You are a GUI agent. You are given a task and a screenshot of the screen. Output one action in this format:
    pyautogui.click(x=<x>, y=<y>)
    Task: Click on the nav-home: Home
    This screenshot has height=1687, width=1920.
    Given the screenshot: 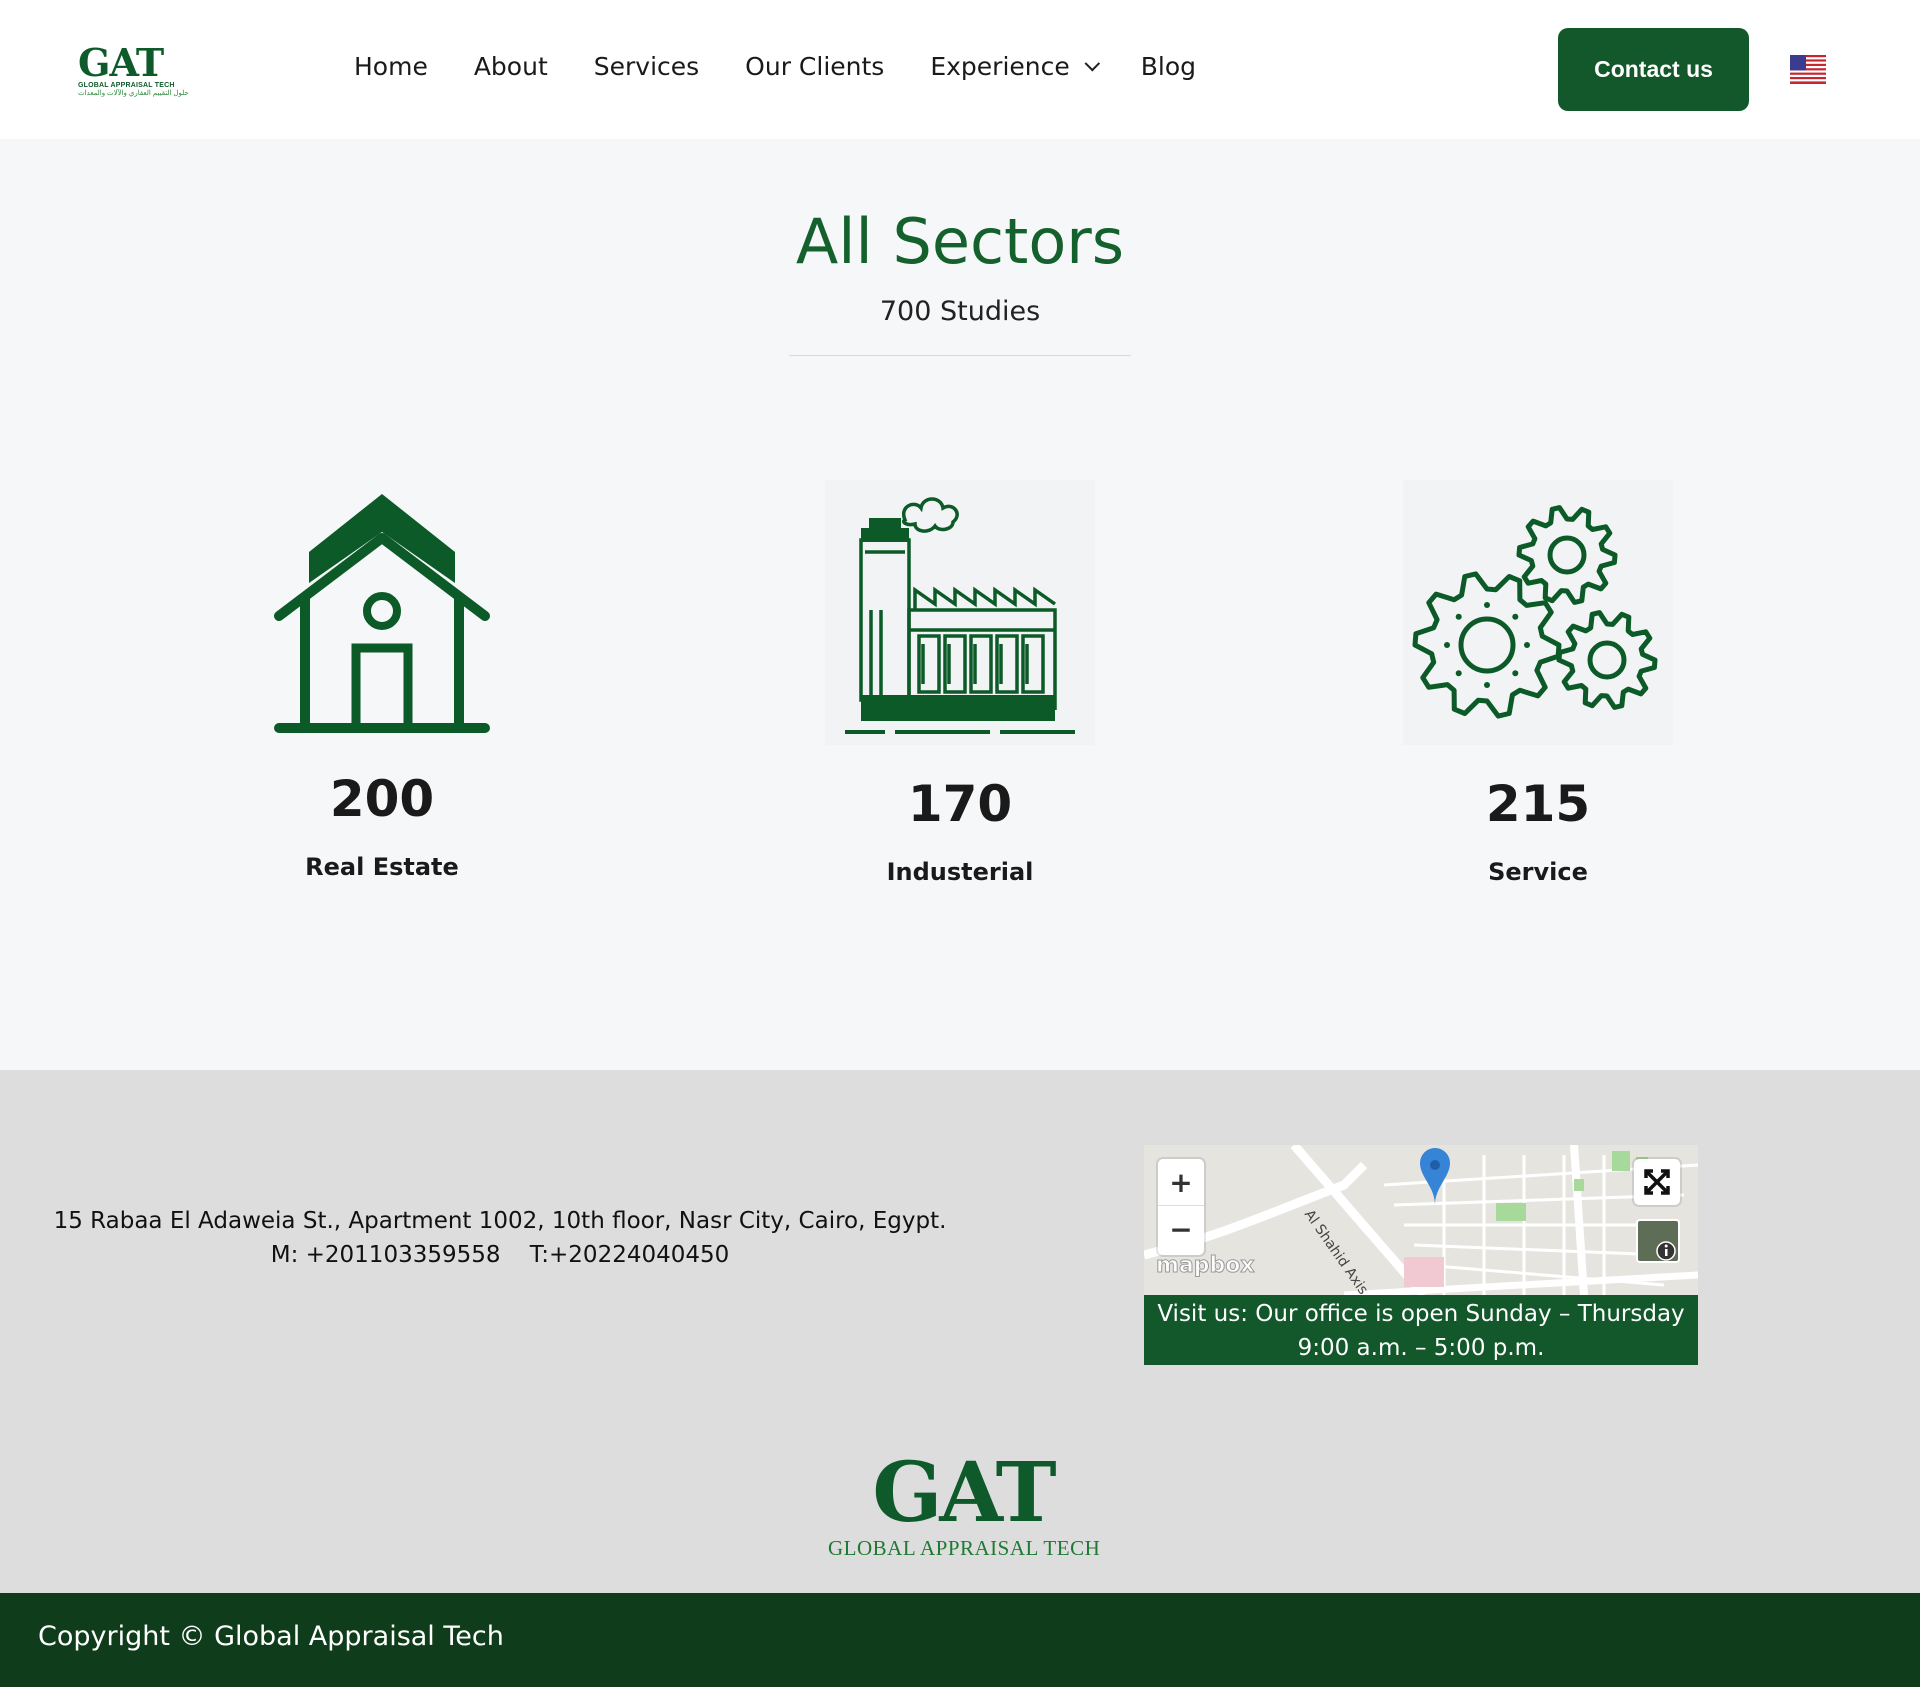 What is the action you would take?
    pyautogui.click(x=391, y=66)
    